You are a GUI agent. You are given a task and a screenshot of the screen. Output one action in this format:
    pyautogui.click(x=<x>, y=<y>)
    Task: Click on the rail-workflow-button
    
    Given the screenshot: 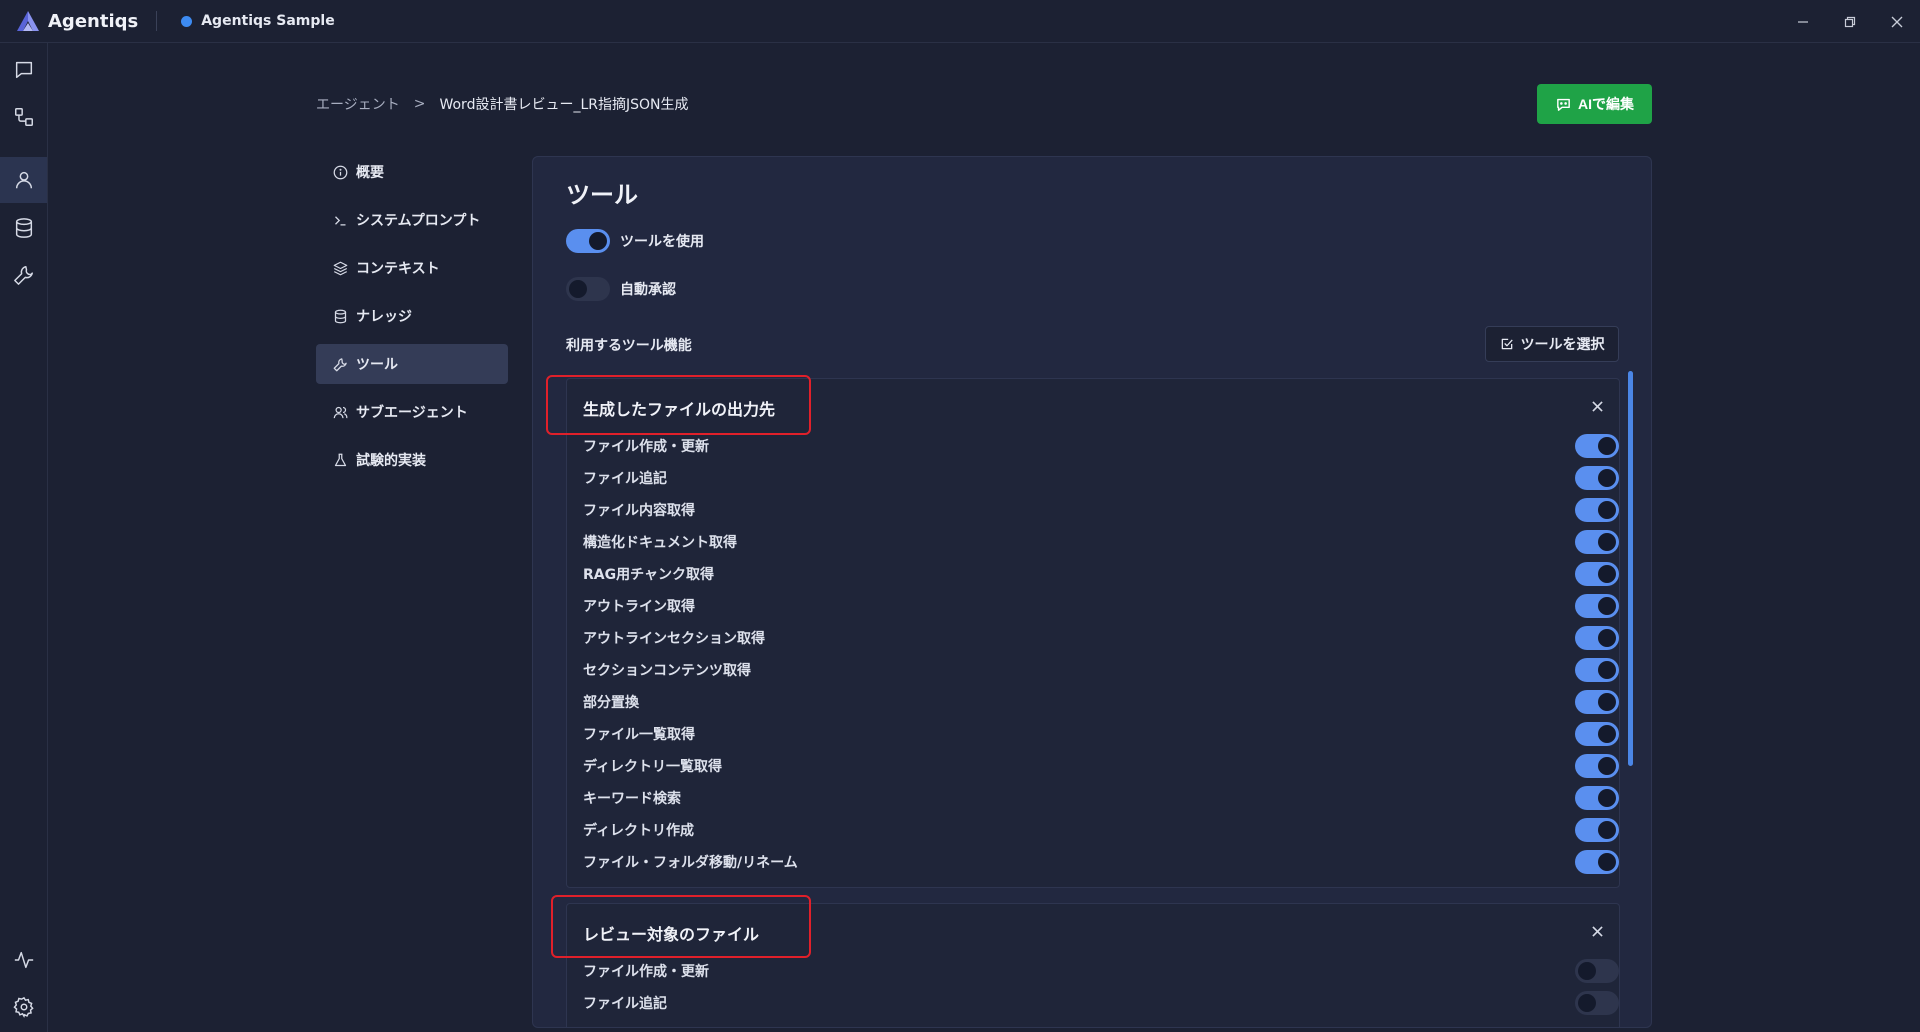 What is the action you would take?
    pyautogui.click(x=23, y=117)
    